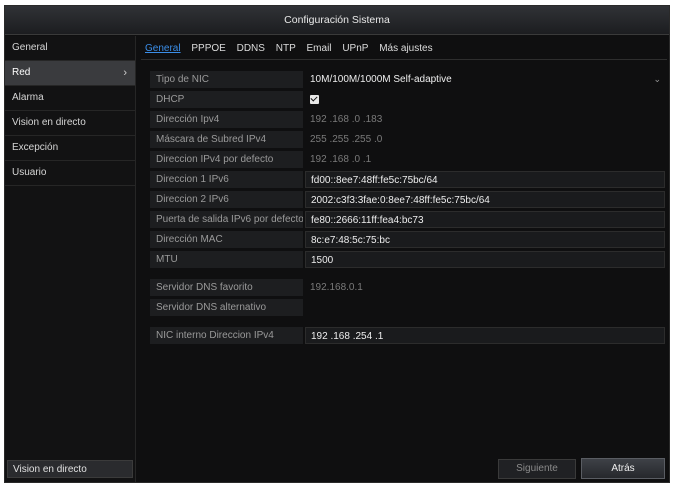 The image size is (673, 487). What do you see at coordinates (485, 307) in the screenshot?
I see `dns-alternate-field` at bounding box center [485, 307].